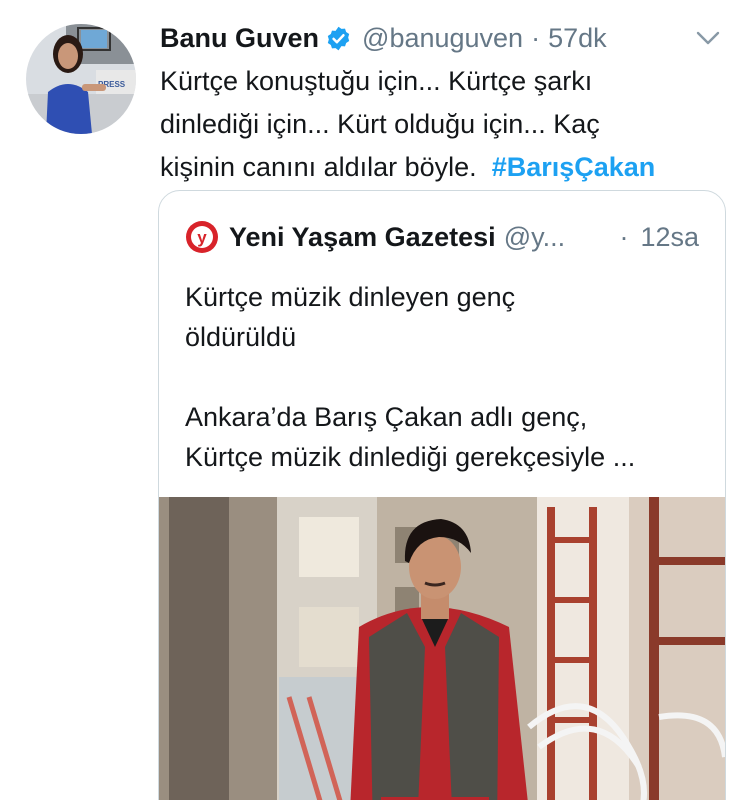 The height and width of the screenshot is (800, 750). What do you see at coordinates (362, 237) in the screenshot?
I see `quoted-author-name: Yeni Yaşam Gazetesi` at bounding box center [362, 237].